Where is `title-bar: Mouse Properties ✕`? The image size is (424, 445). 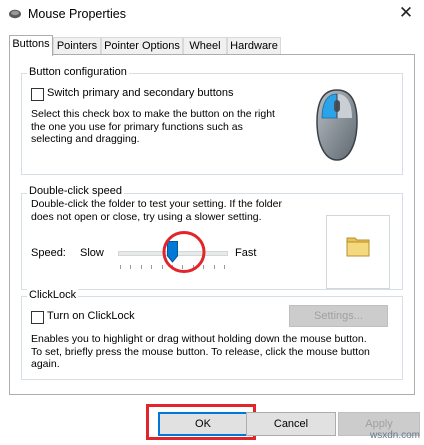
title-bar: Mouse Properties ✕ is located at coordinates (212, 14).